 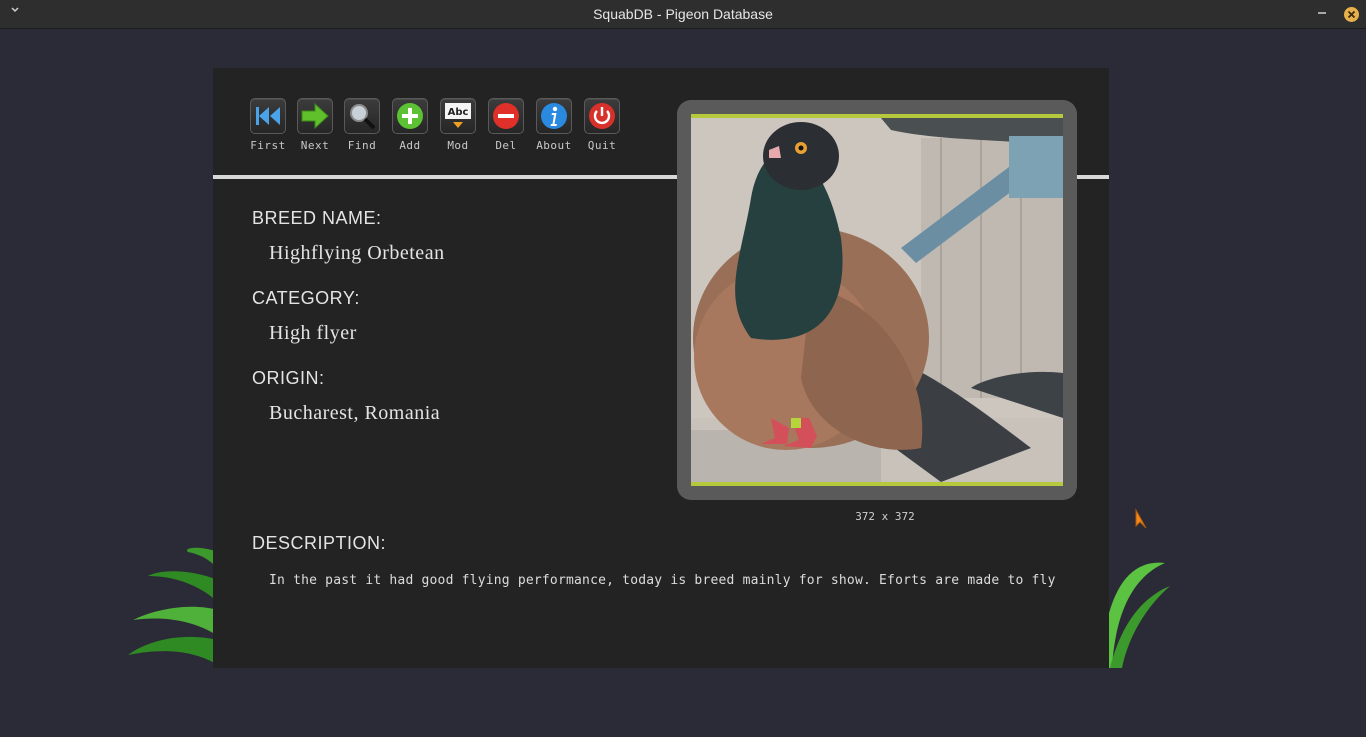 I want to click on description-label: DESCRIPTION:, so click(x=319, y=543).